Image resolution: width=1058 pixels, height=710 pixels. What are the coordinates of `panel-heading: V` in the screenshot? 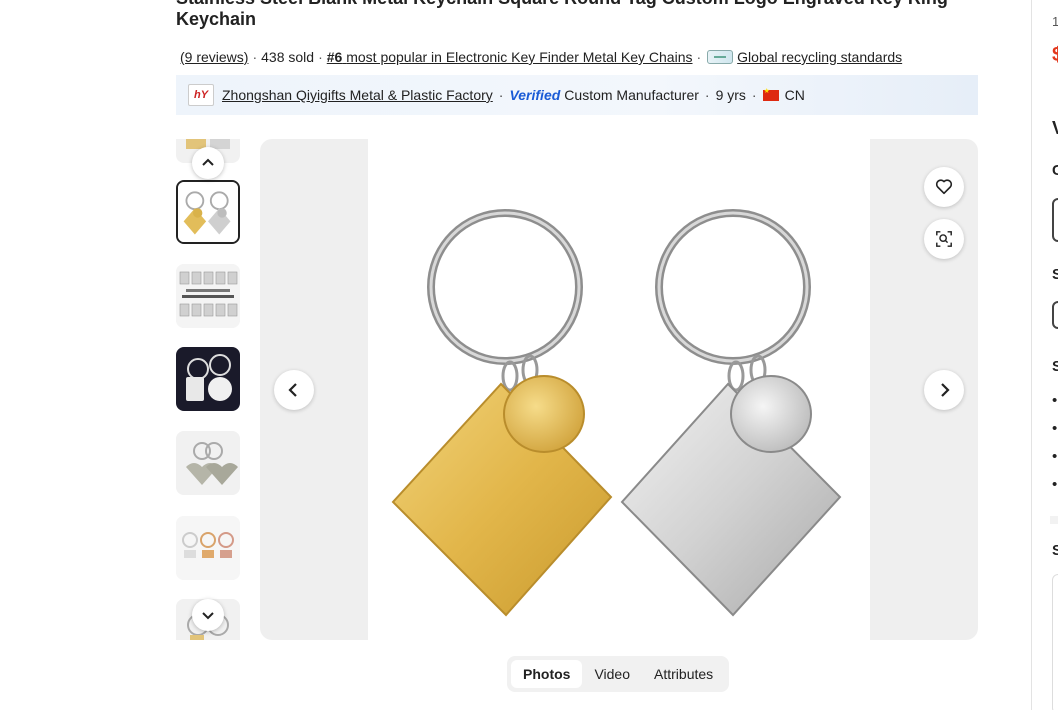 It's located at (1055, 128).